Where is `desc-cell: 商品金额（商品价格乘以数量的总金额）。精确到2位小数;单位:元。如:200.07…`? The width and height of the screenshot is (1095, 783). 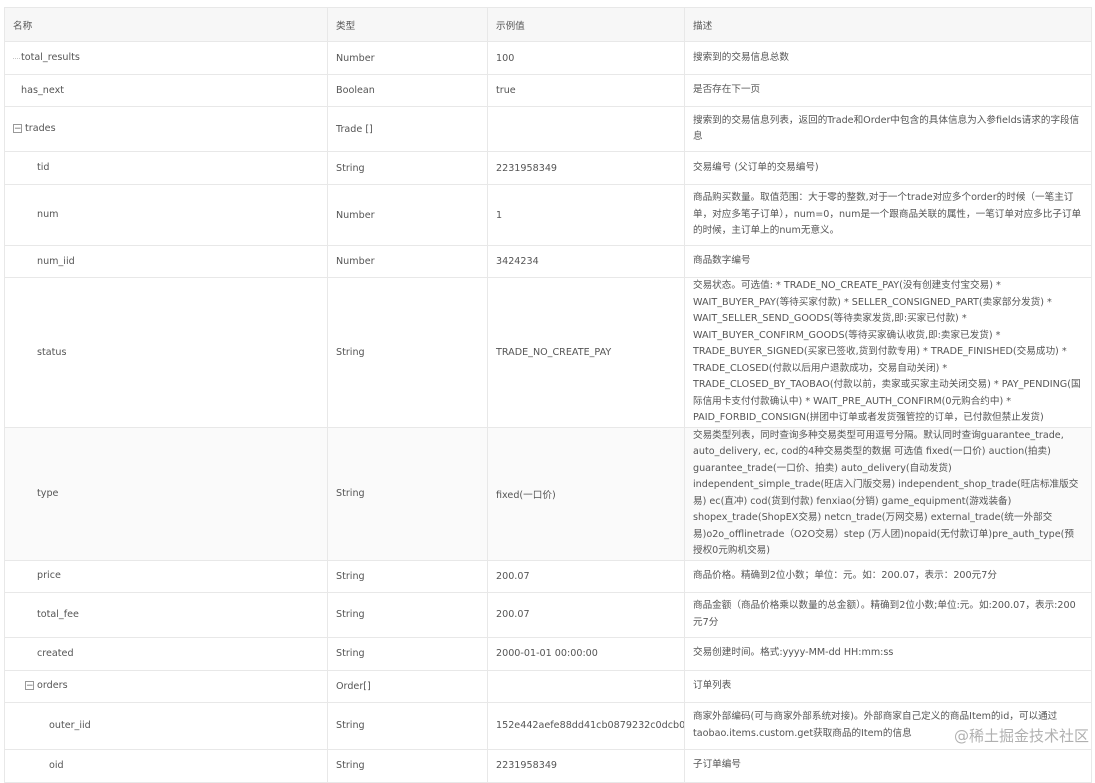 desc-cell: 商品金额（商品价格乘以数量的总金额）。精确到2位小数;单位:元。如:200.07… is located at coordinates (888, 614).